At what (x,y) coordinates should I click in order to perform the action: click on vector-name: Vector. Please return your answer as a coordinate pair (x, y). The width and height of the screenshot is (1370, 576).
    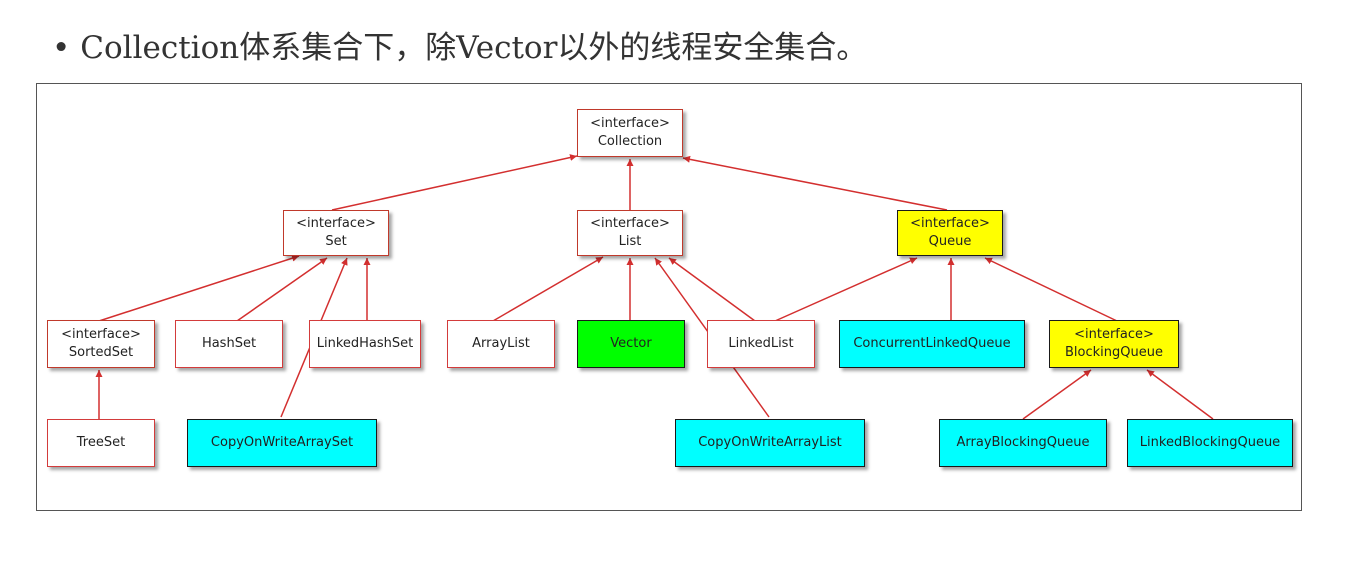
    Looking at the image, I should click on (631, 343).